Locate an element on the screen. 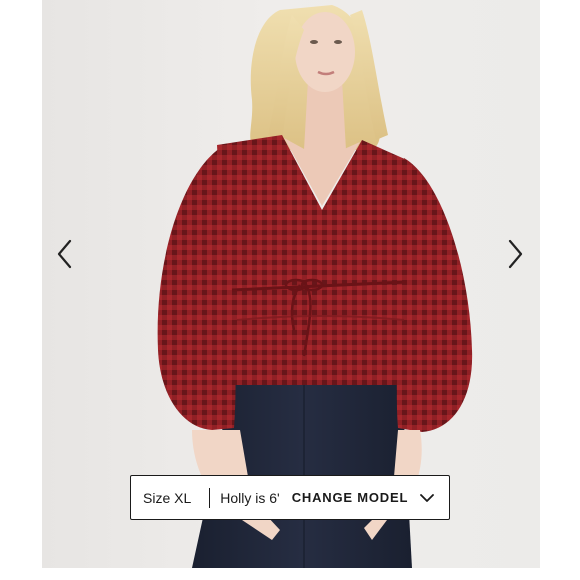 This screenshot has height=580, width=580. model-info-bar: Size XL Holly is 6' CHANGE MODEL is located at coordinates (290, 497).